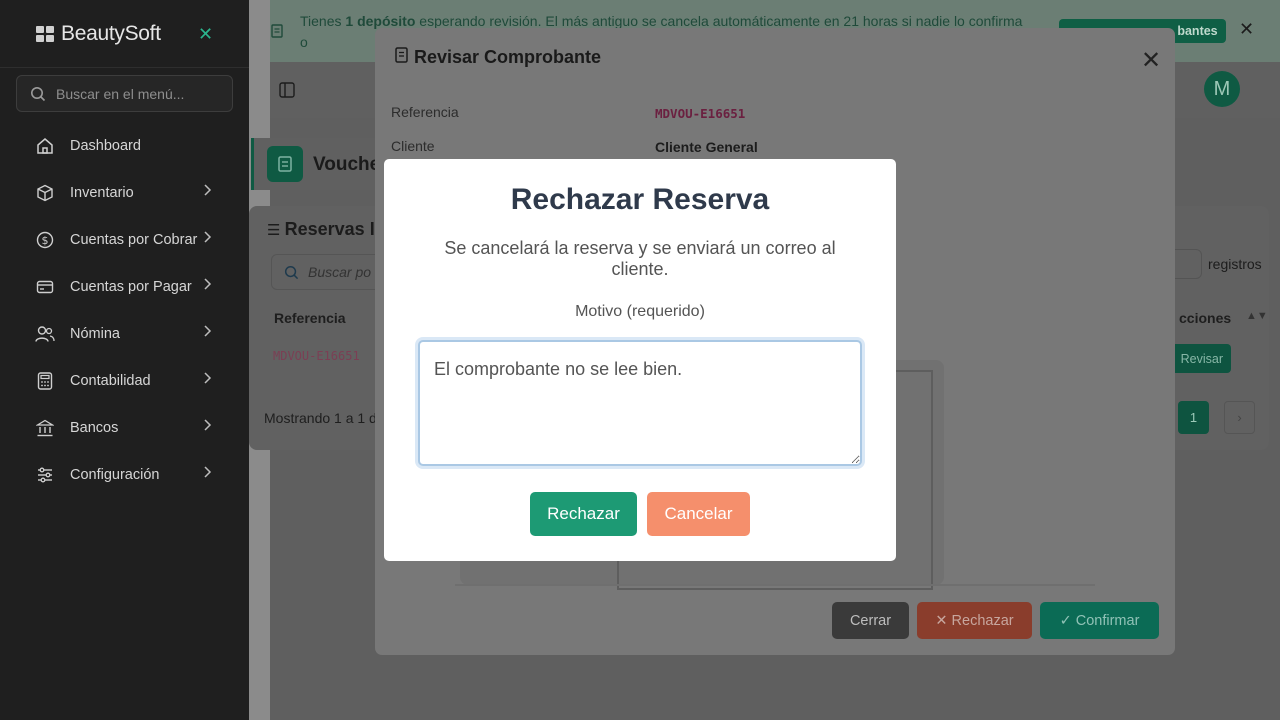 The width and height of the screenshot is (1280, 720). I want to click on menu-search-input, so click(136, 93).